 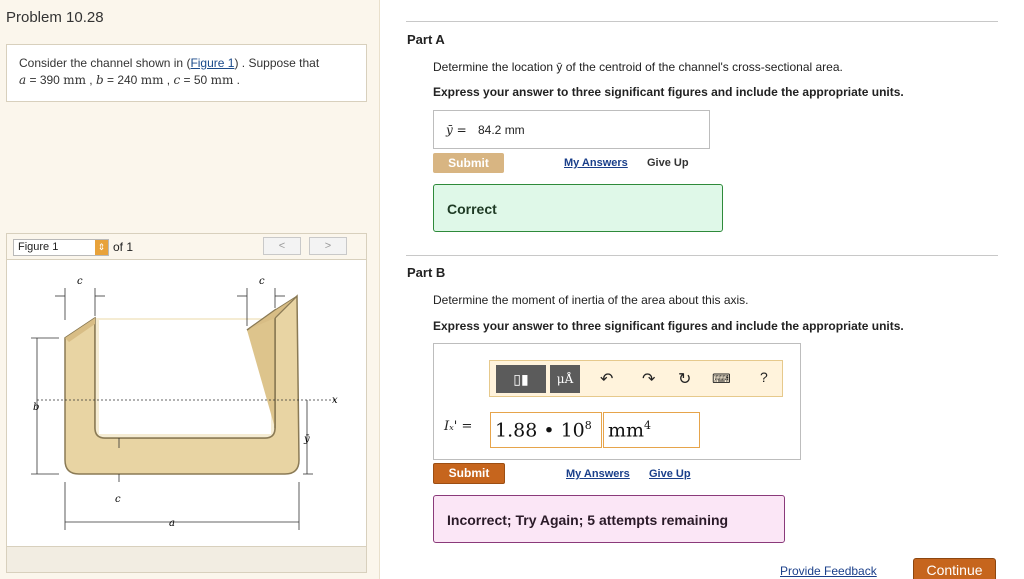 What do you see at coordinates (617, 401) in the screenshot?
I see `part-b-answer-box: ▯▮ μÅ ↶ ↷ ↻ ⌨ ? Iₓ' = 1.88 • 108 mm4` at bounding box center [617, 401].